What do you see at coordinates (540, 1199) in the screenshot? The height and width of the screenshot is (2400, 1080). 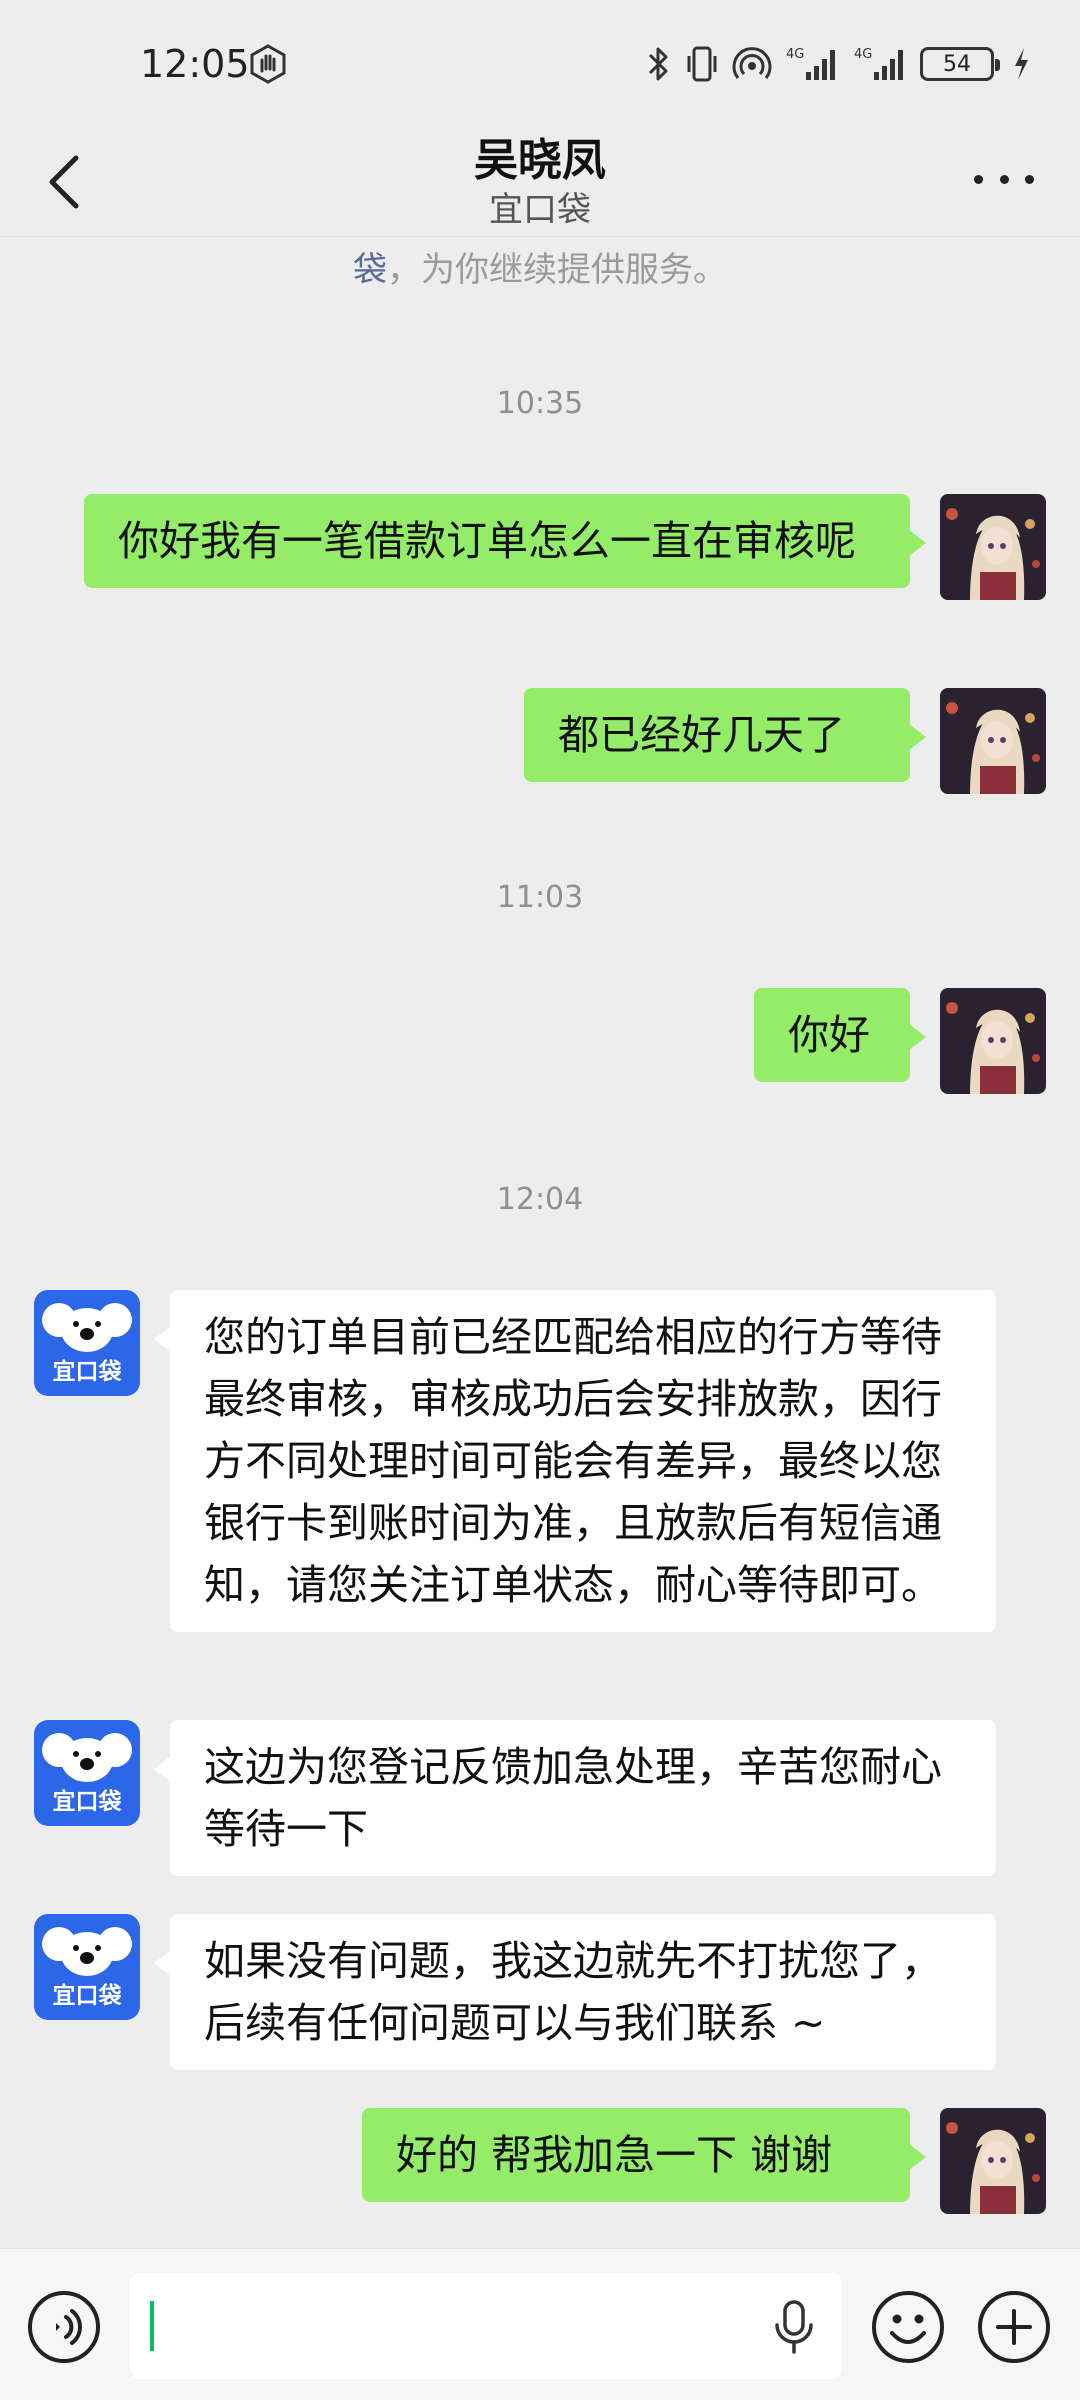 I see `message-timestamp: 12:04` at bounding box center [540, 1199].